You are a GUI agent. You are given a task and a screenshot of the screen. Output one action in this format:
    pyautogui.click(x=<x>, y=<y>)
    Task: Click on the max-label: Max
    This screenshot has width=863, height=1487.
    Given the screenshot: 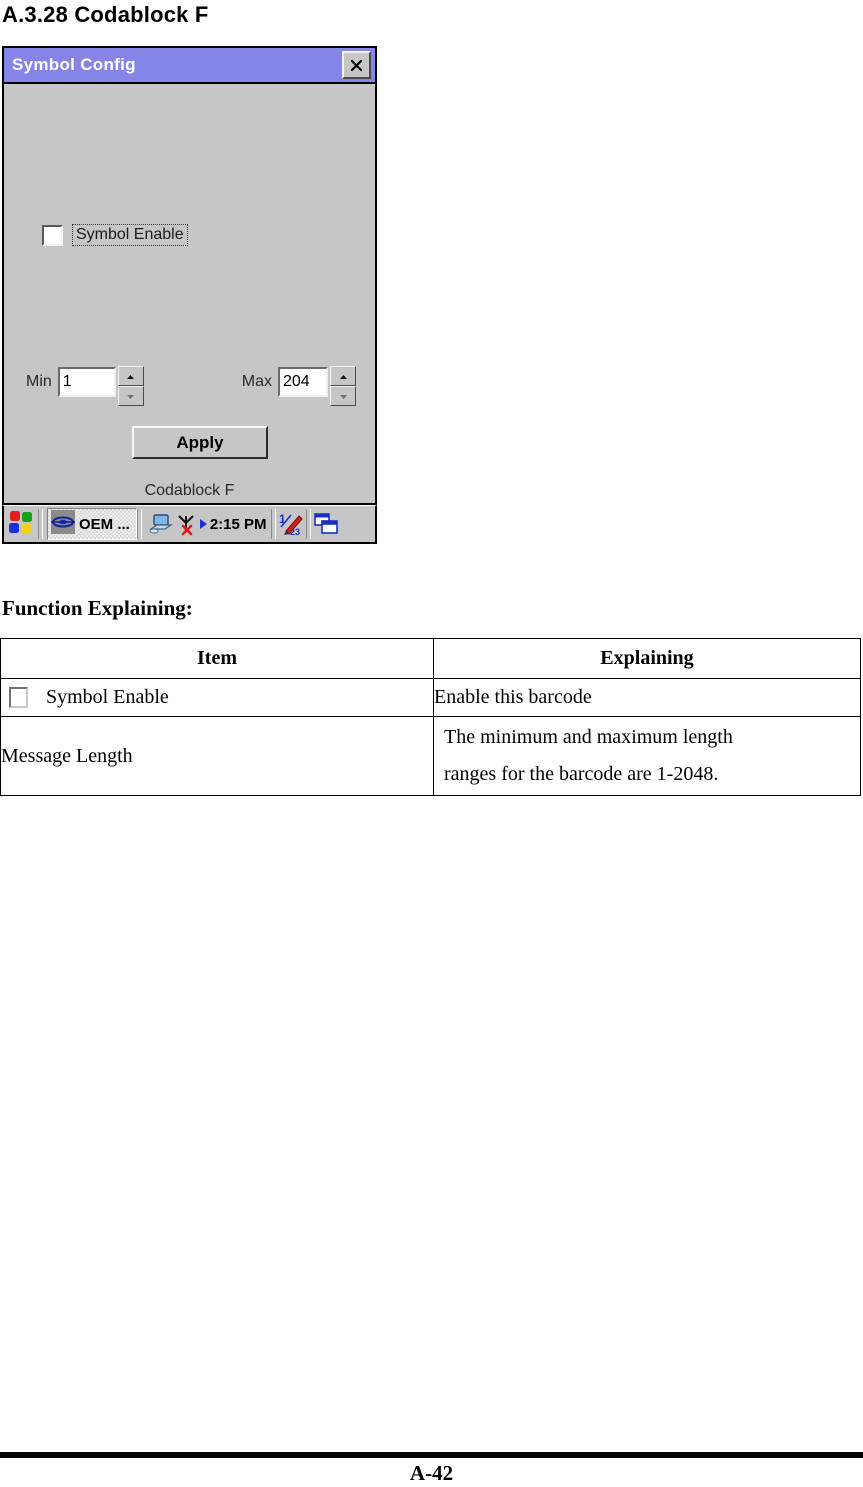 What is the action you would take?
    pyautogui.click(x=256, y=381)
    